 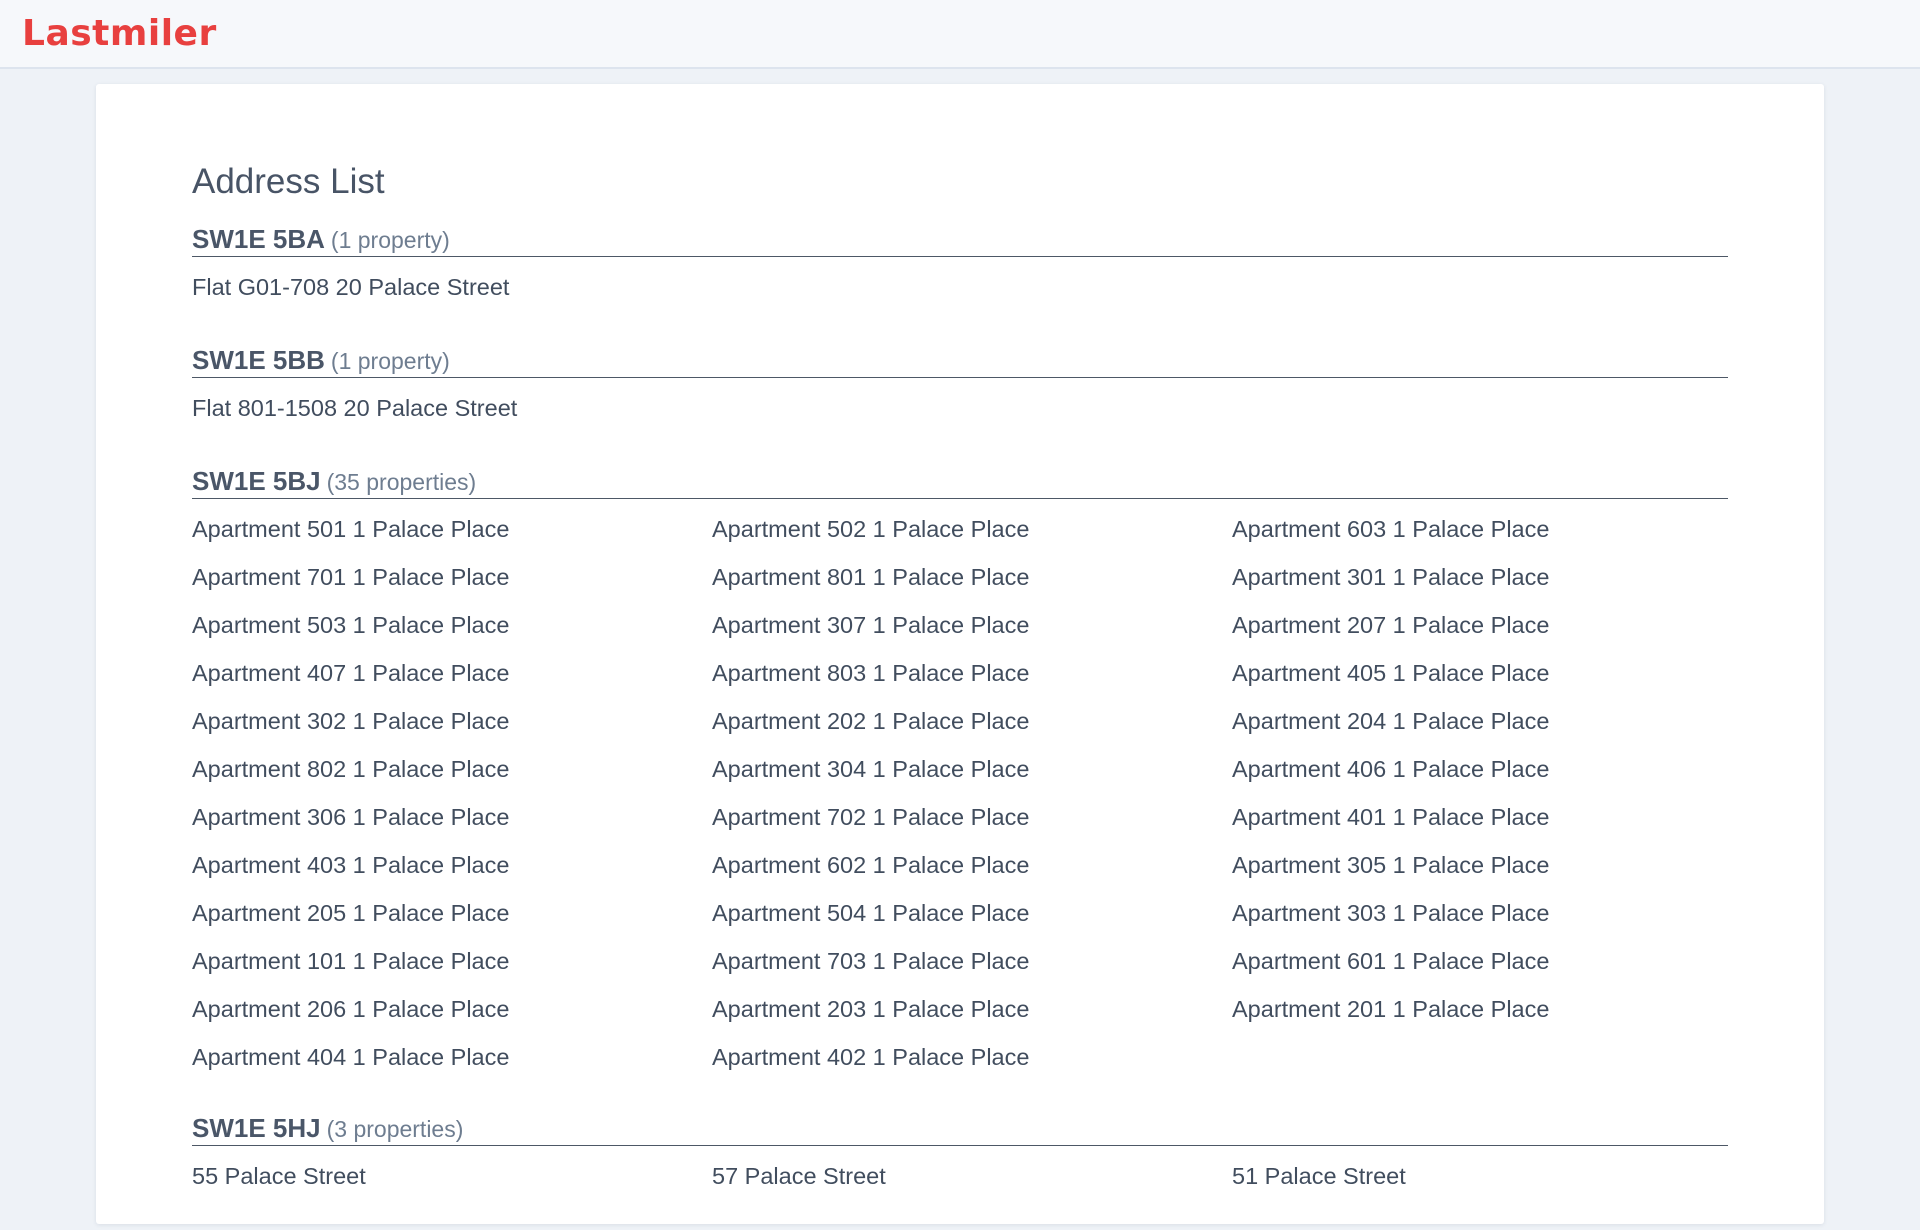 What do you see at coordinates (452, 1176) in the screenshot?
I see `address-item: 55 Palace Street` at bounding box center [452, 1176].